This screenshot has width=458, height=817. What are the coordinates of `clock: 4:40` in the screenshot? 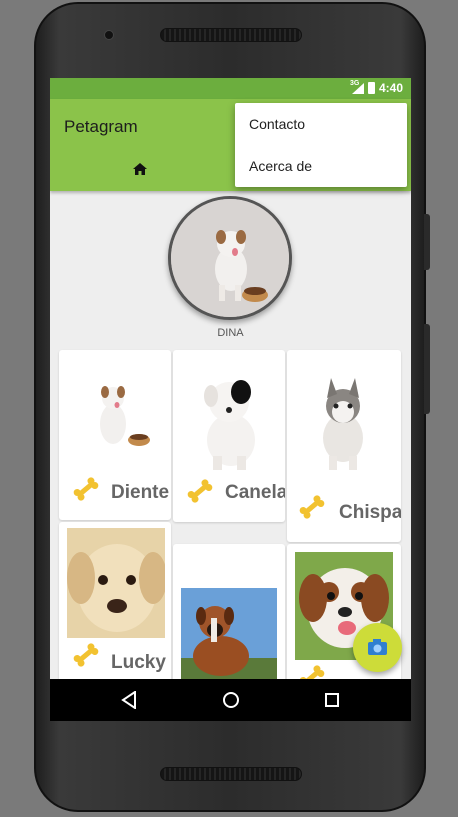 It's located at (390, 88).